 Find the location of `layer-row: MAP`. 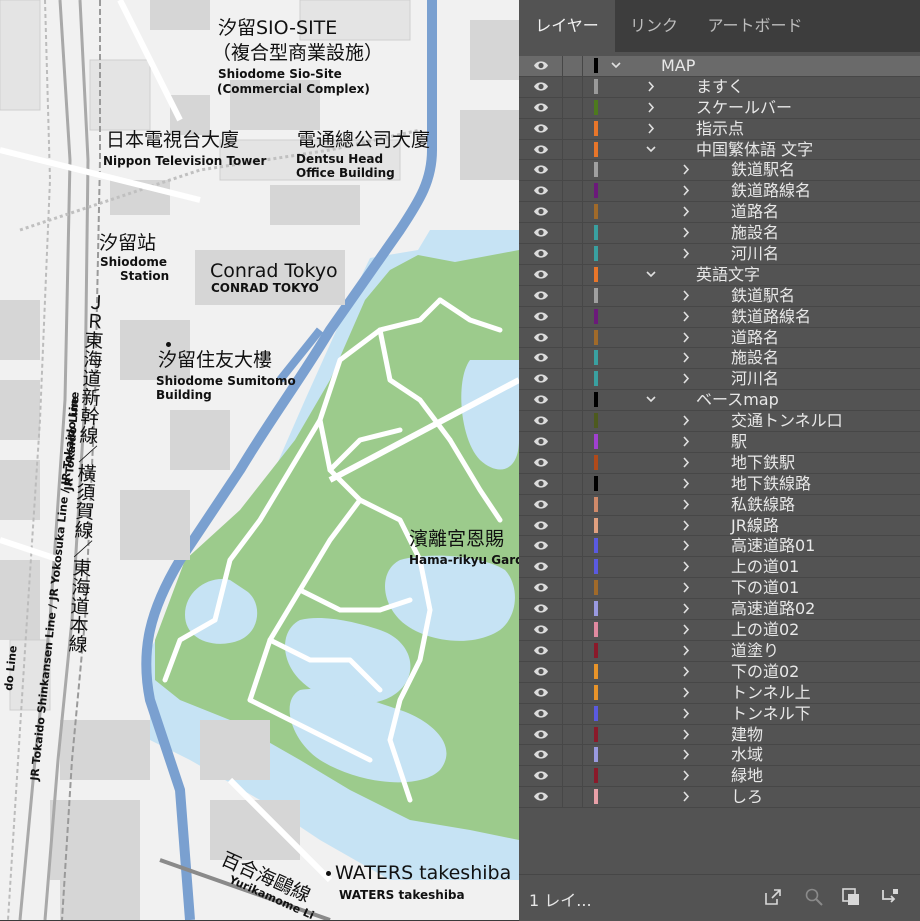

layer-row: MAP is located at coordinates (719, 66).